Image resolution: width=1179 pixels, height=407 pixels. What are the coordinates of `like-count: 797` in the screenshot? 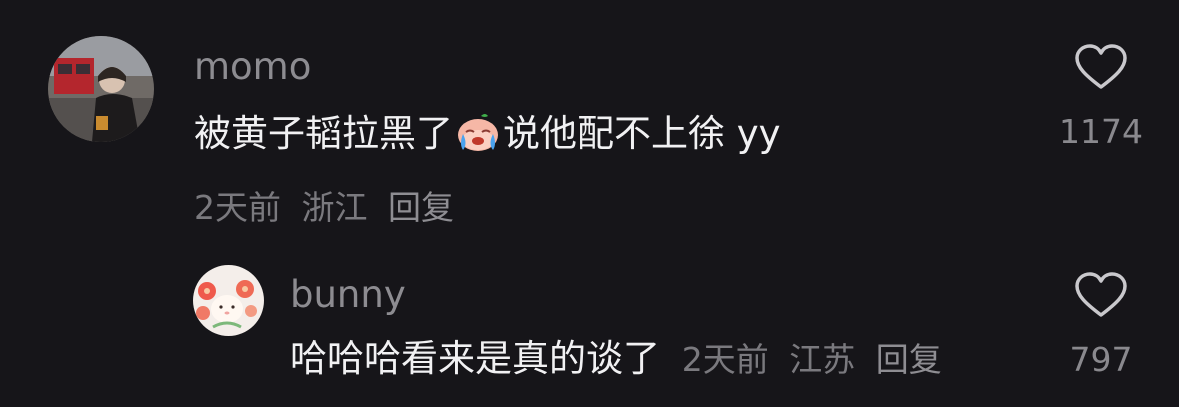 It's located at (1101, 359).